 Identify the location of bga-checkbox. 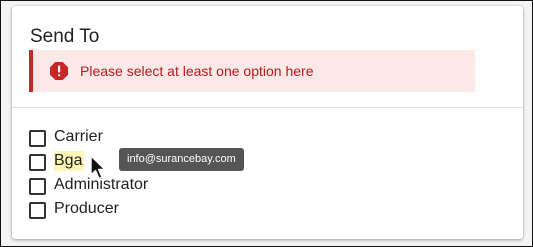
(37, 162).